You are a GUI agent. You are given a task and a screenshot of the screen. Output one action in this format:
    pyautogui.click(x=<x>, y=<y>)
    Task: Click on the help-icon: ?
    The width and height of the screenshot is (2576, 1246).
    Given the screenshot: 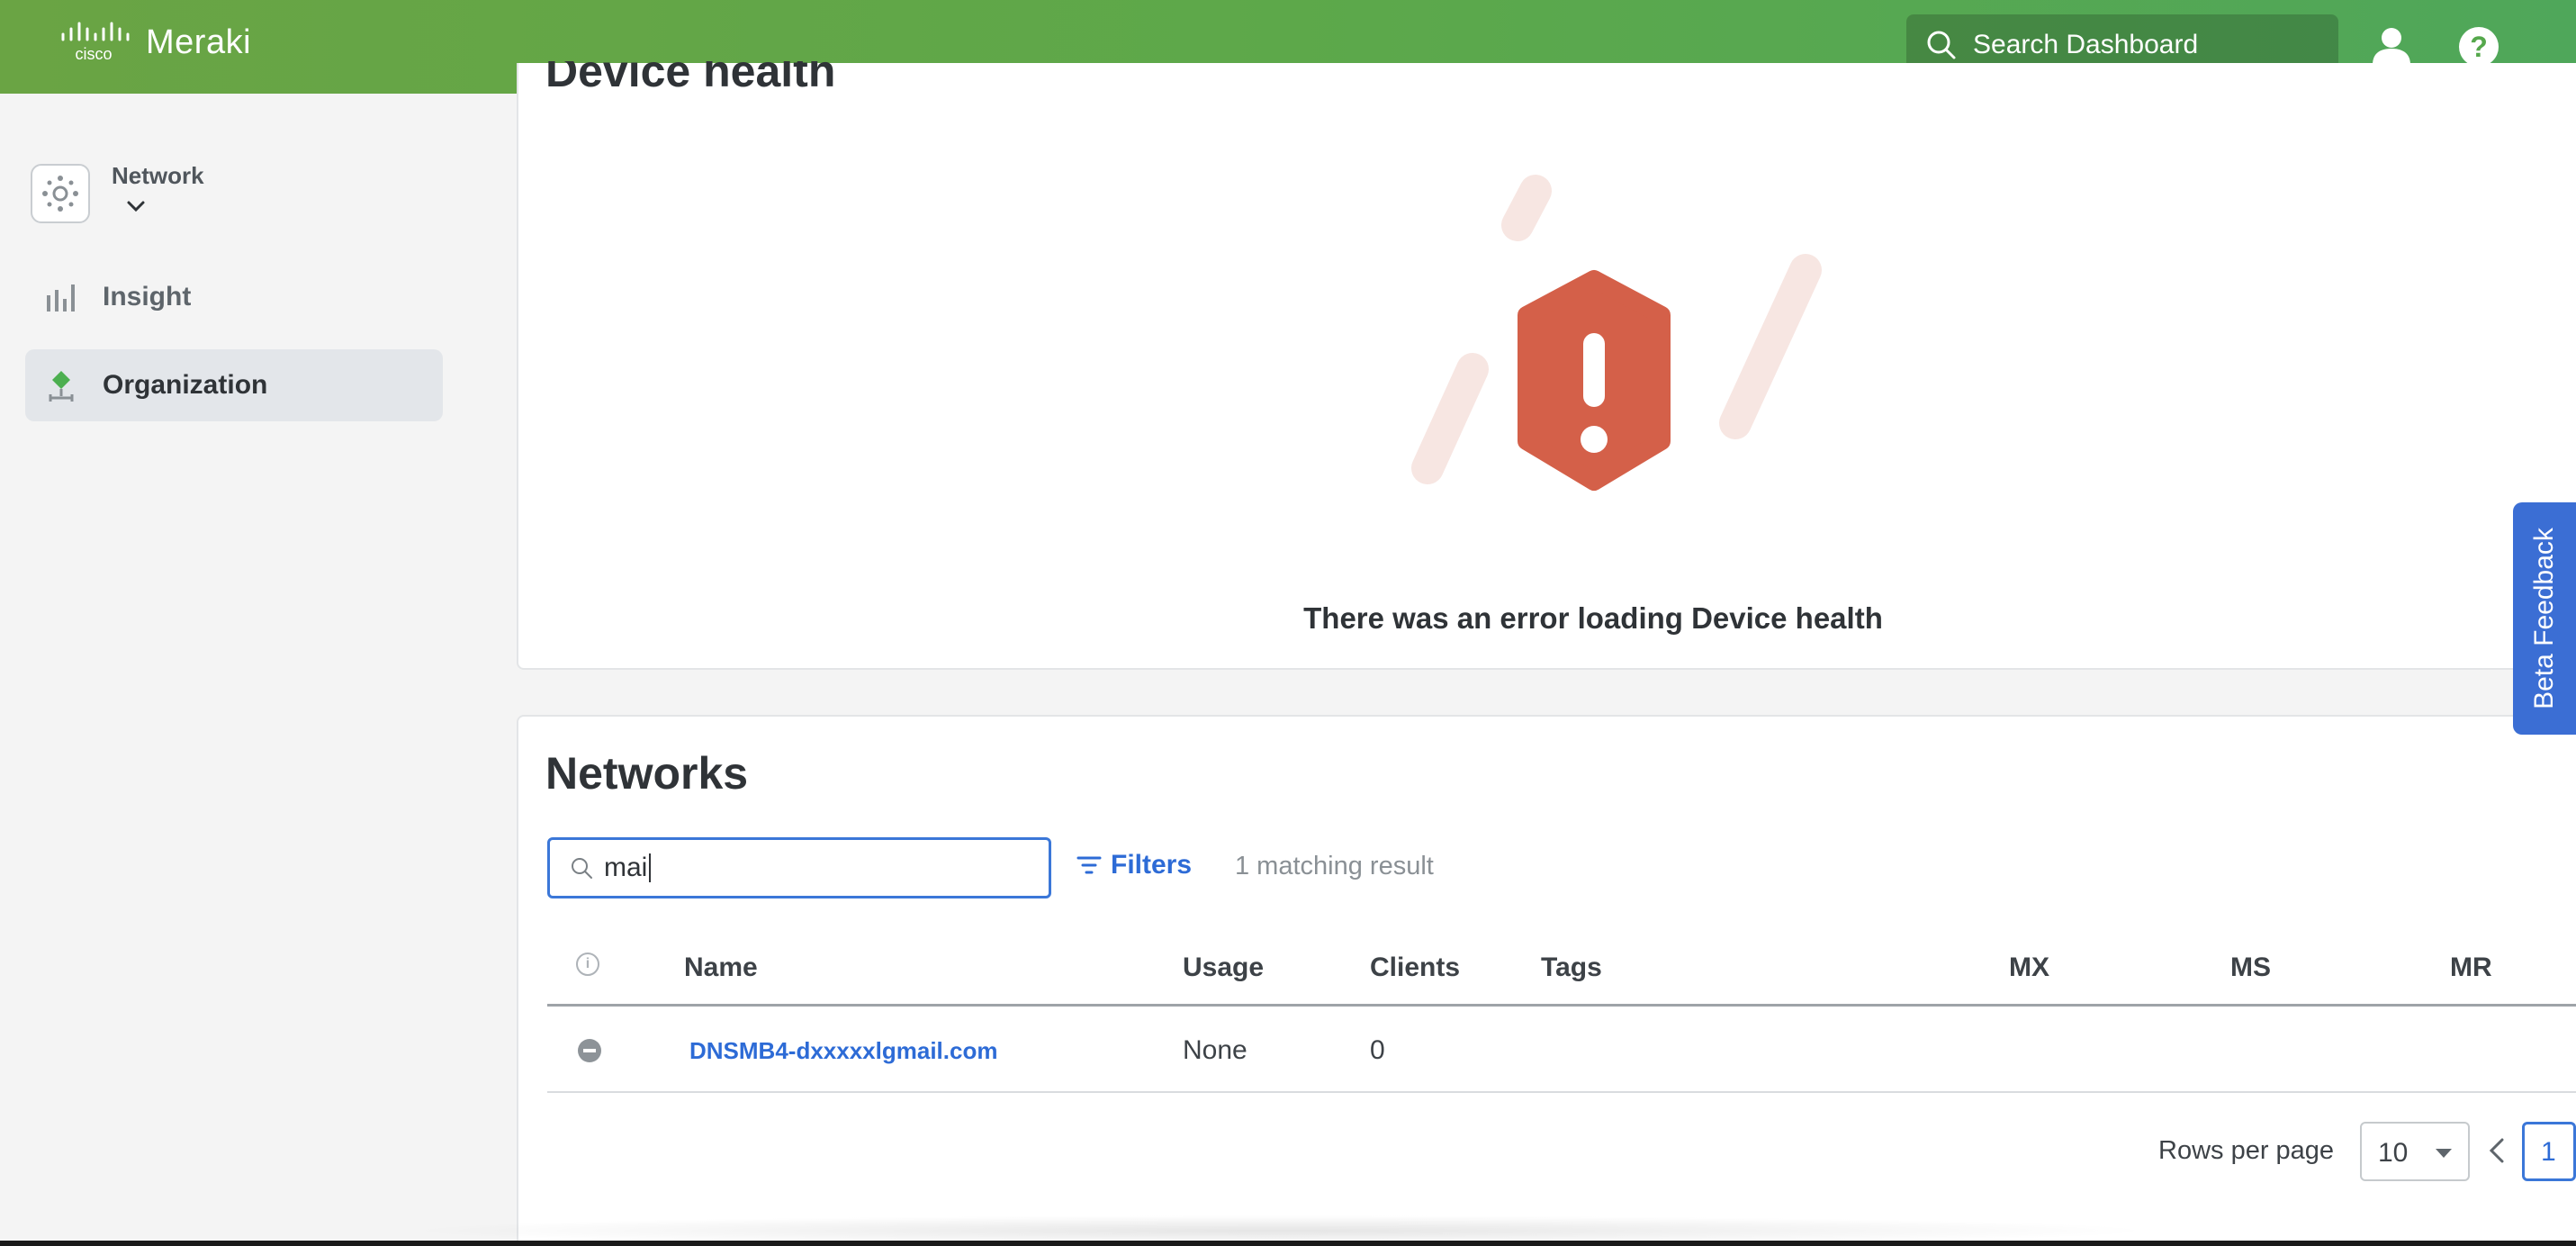 What is the action you would take?
    pyautogui.click(x=2479, y=47)
    